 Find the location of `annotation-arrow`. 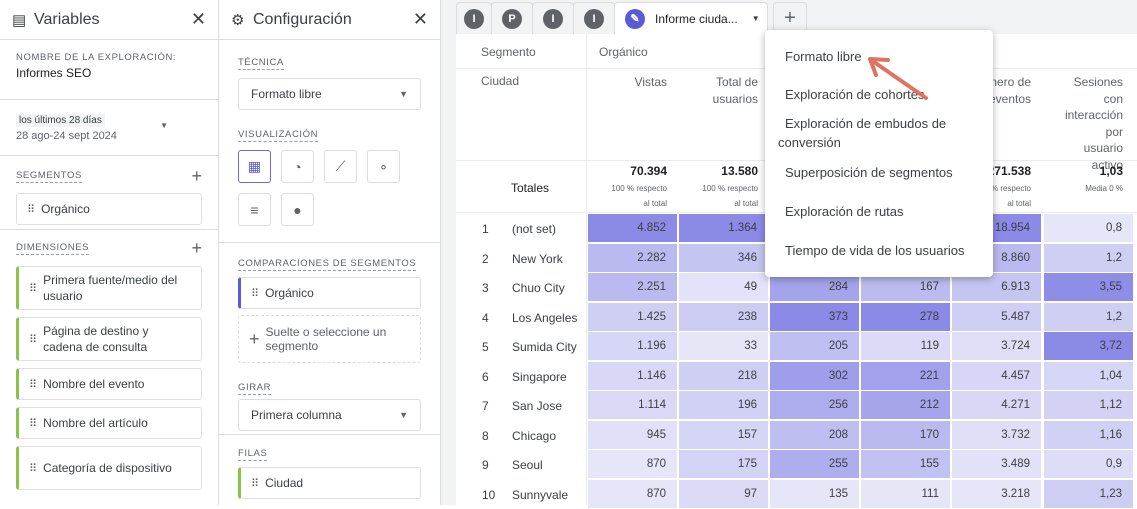

annotation-arrow is located at coordinates (898, 78).